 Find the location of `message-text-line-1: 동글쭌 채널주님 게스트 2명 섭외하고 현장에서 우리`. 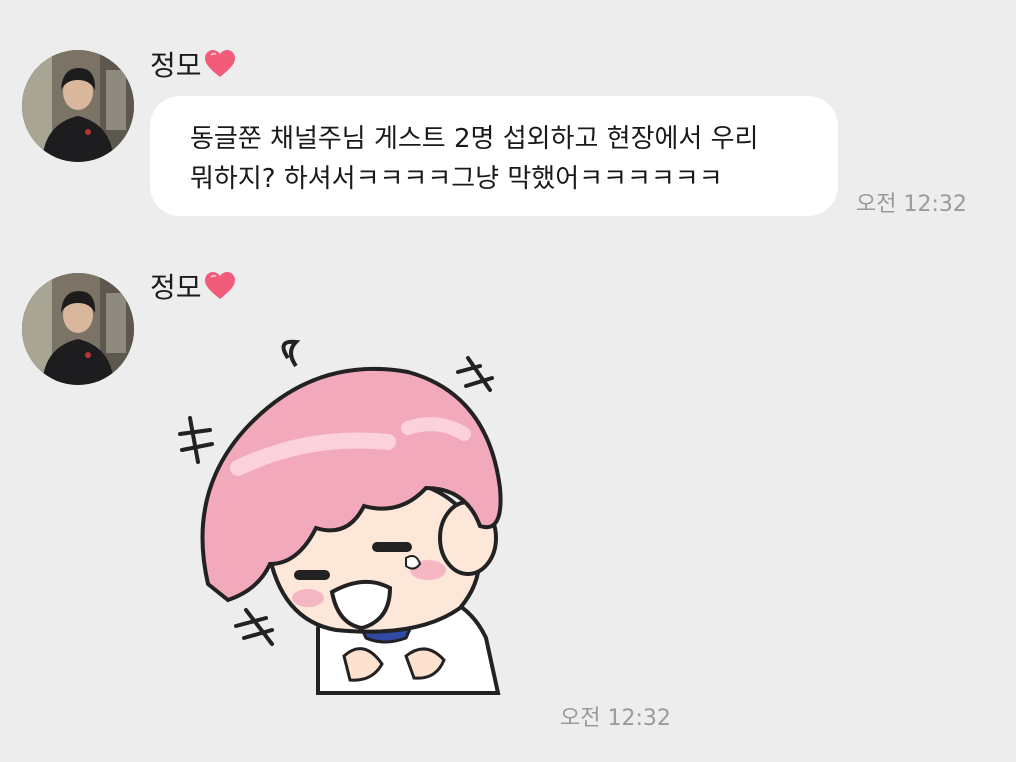

message-text-line-1: 동글쭌 채널주님 게스트 2명 섭외하고 현장에서 우리 is located at coordinates (474, 139).